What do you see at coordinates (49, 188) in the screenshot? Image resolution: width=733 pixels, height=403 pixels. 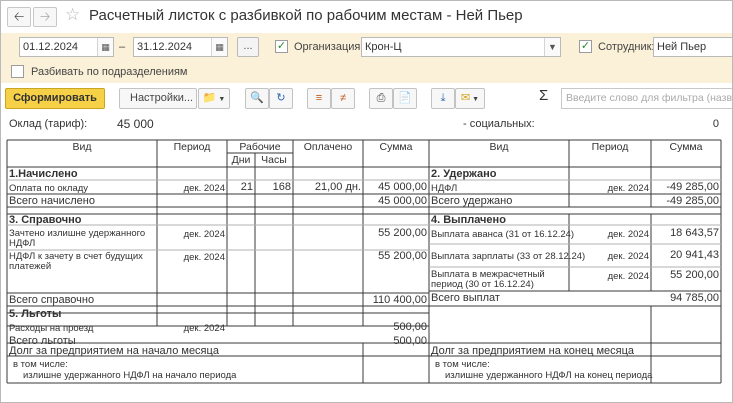 I see `accrued-kind: Оплата по окладу` at bounding box center [49, 188].